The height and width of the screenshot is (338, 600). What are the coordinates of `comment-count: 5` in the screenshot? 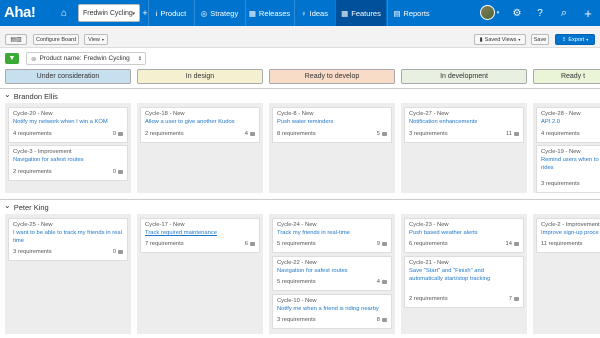 It's located at (378, 134).